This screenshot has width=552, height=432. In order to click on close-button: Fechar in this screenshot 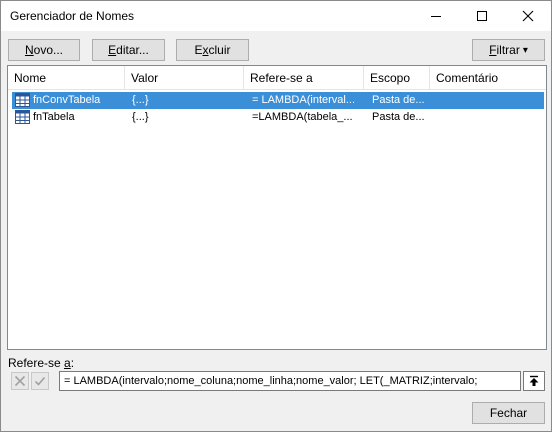, I will do `click(508, 413)`.